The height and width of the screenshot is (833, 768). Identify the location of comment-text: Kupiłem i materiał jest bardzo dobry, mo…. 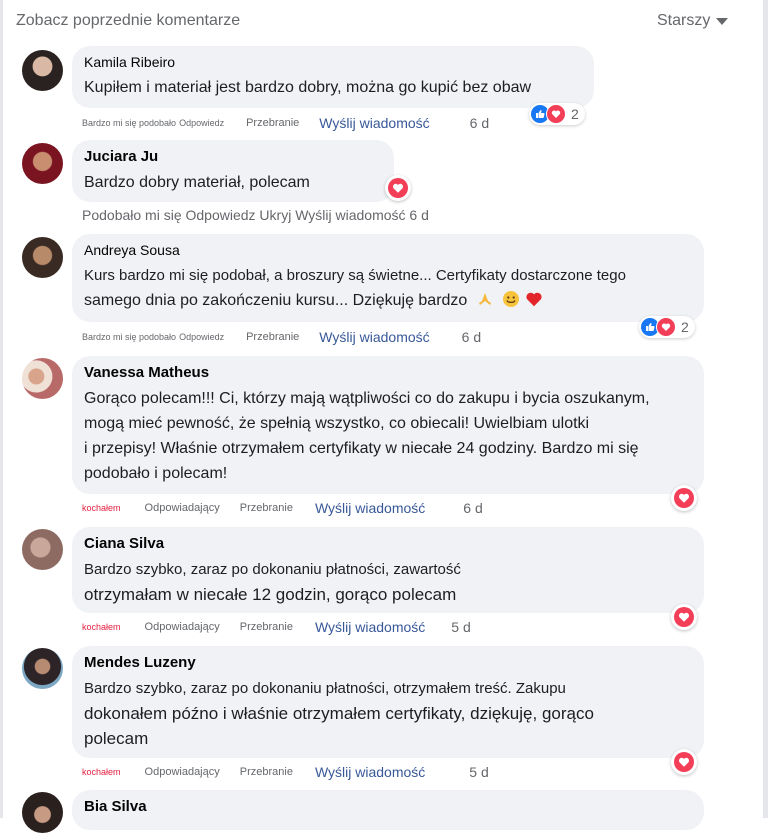
(308, 87).